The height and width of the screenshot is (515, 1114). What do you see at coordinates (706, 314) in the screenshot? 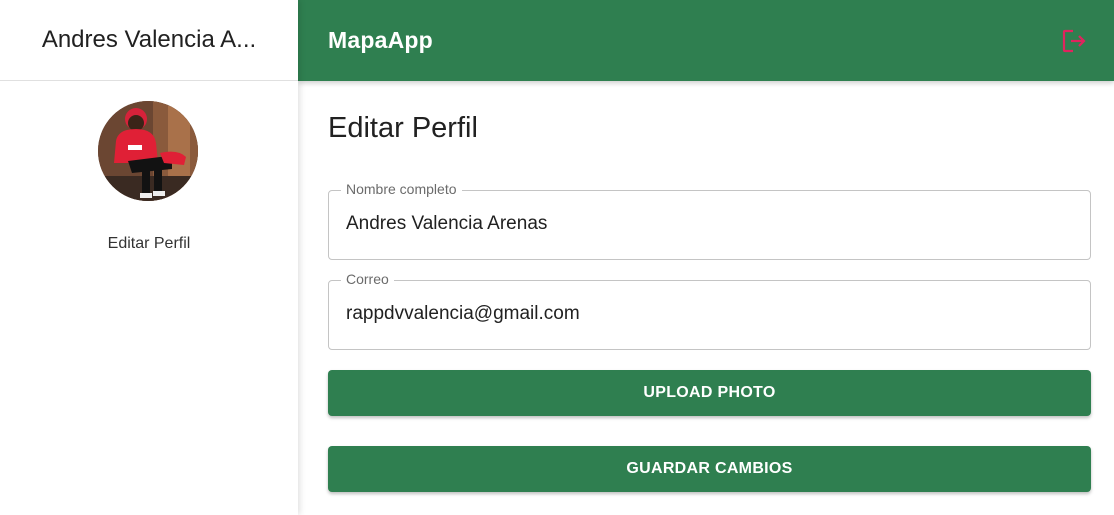
I see `email-input` at bounding box center [706, 314].